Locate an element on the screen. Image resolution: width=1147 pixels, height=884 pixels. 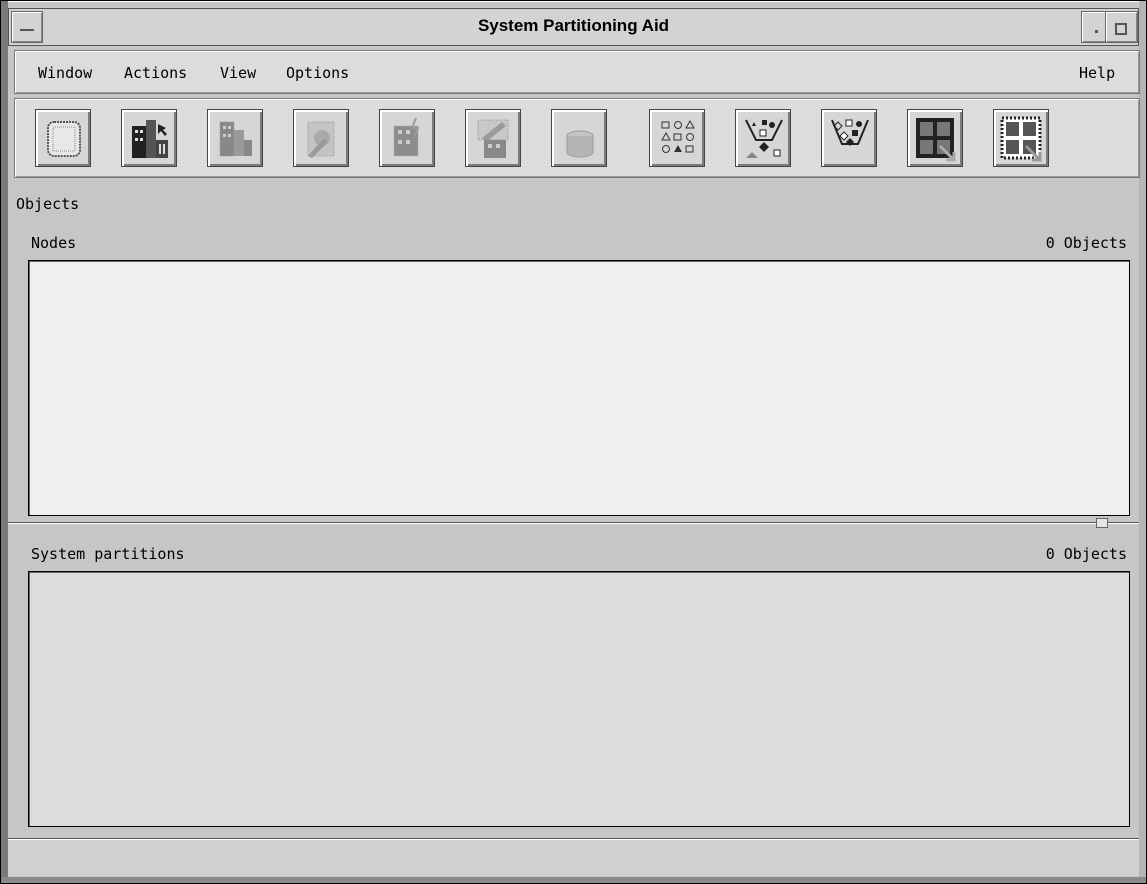
system-partitions-count: 0 Objects is located at coordinates (1086, 554).